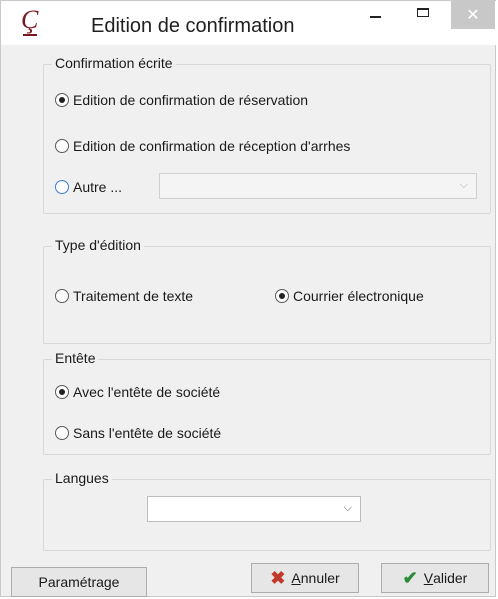  I want to click on radio-label: Sans l'entête de société, so click(147, 433).